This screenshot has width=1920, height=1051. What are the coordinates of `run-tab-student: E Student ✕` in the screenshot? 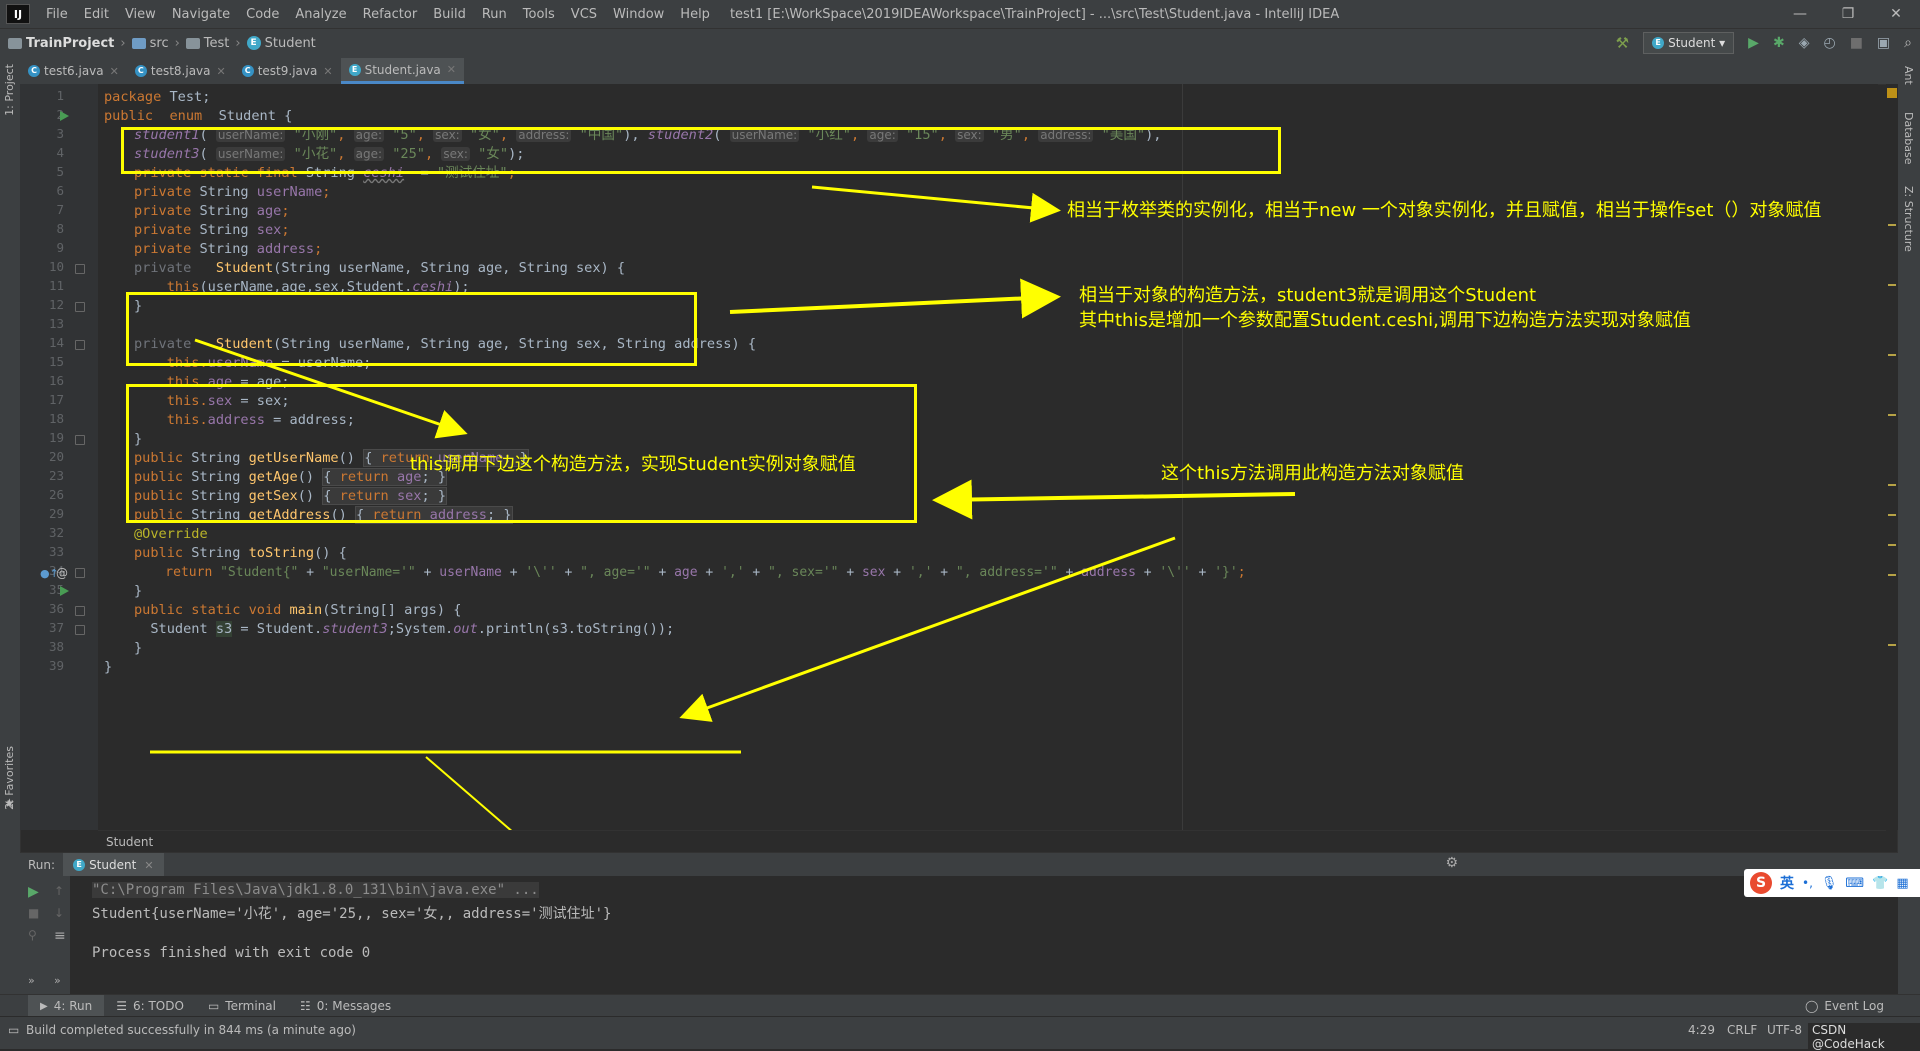 It's located at (113, 865).